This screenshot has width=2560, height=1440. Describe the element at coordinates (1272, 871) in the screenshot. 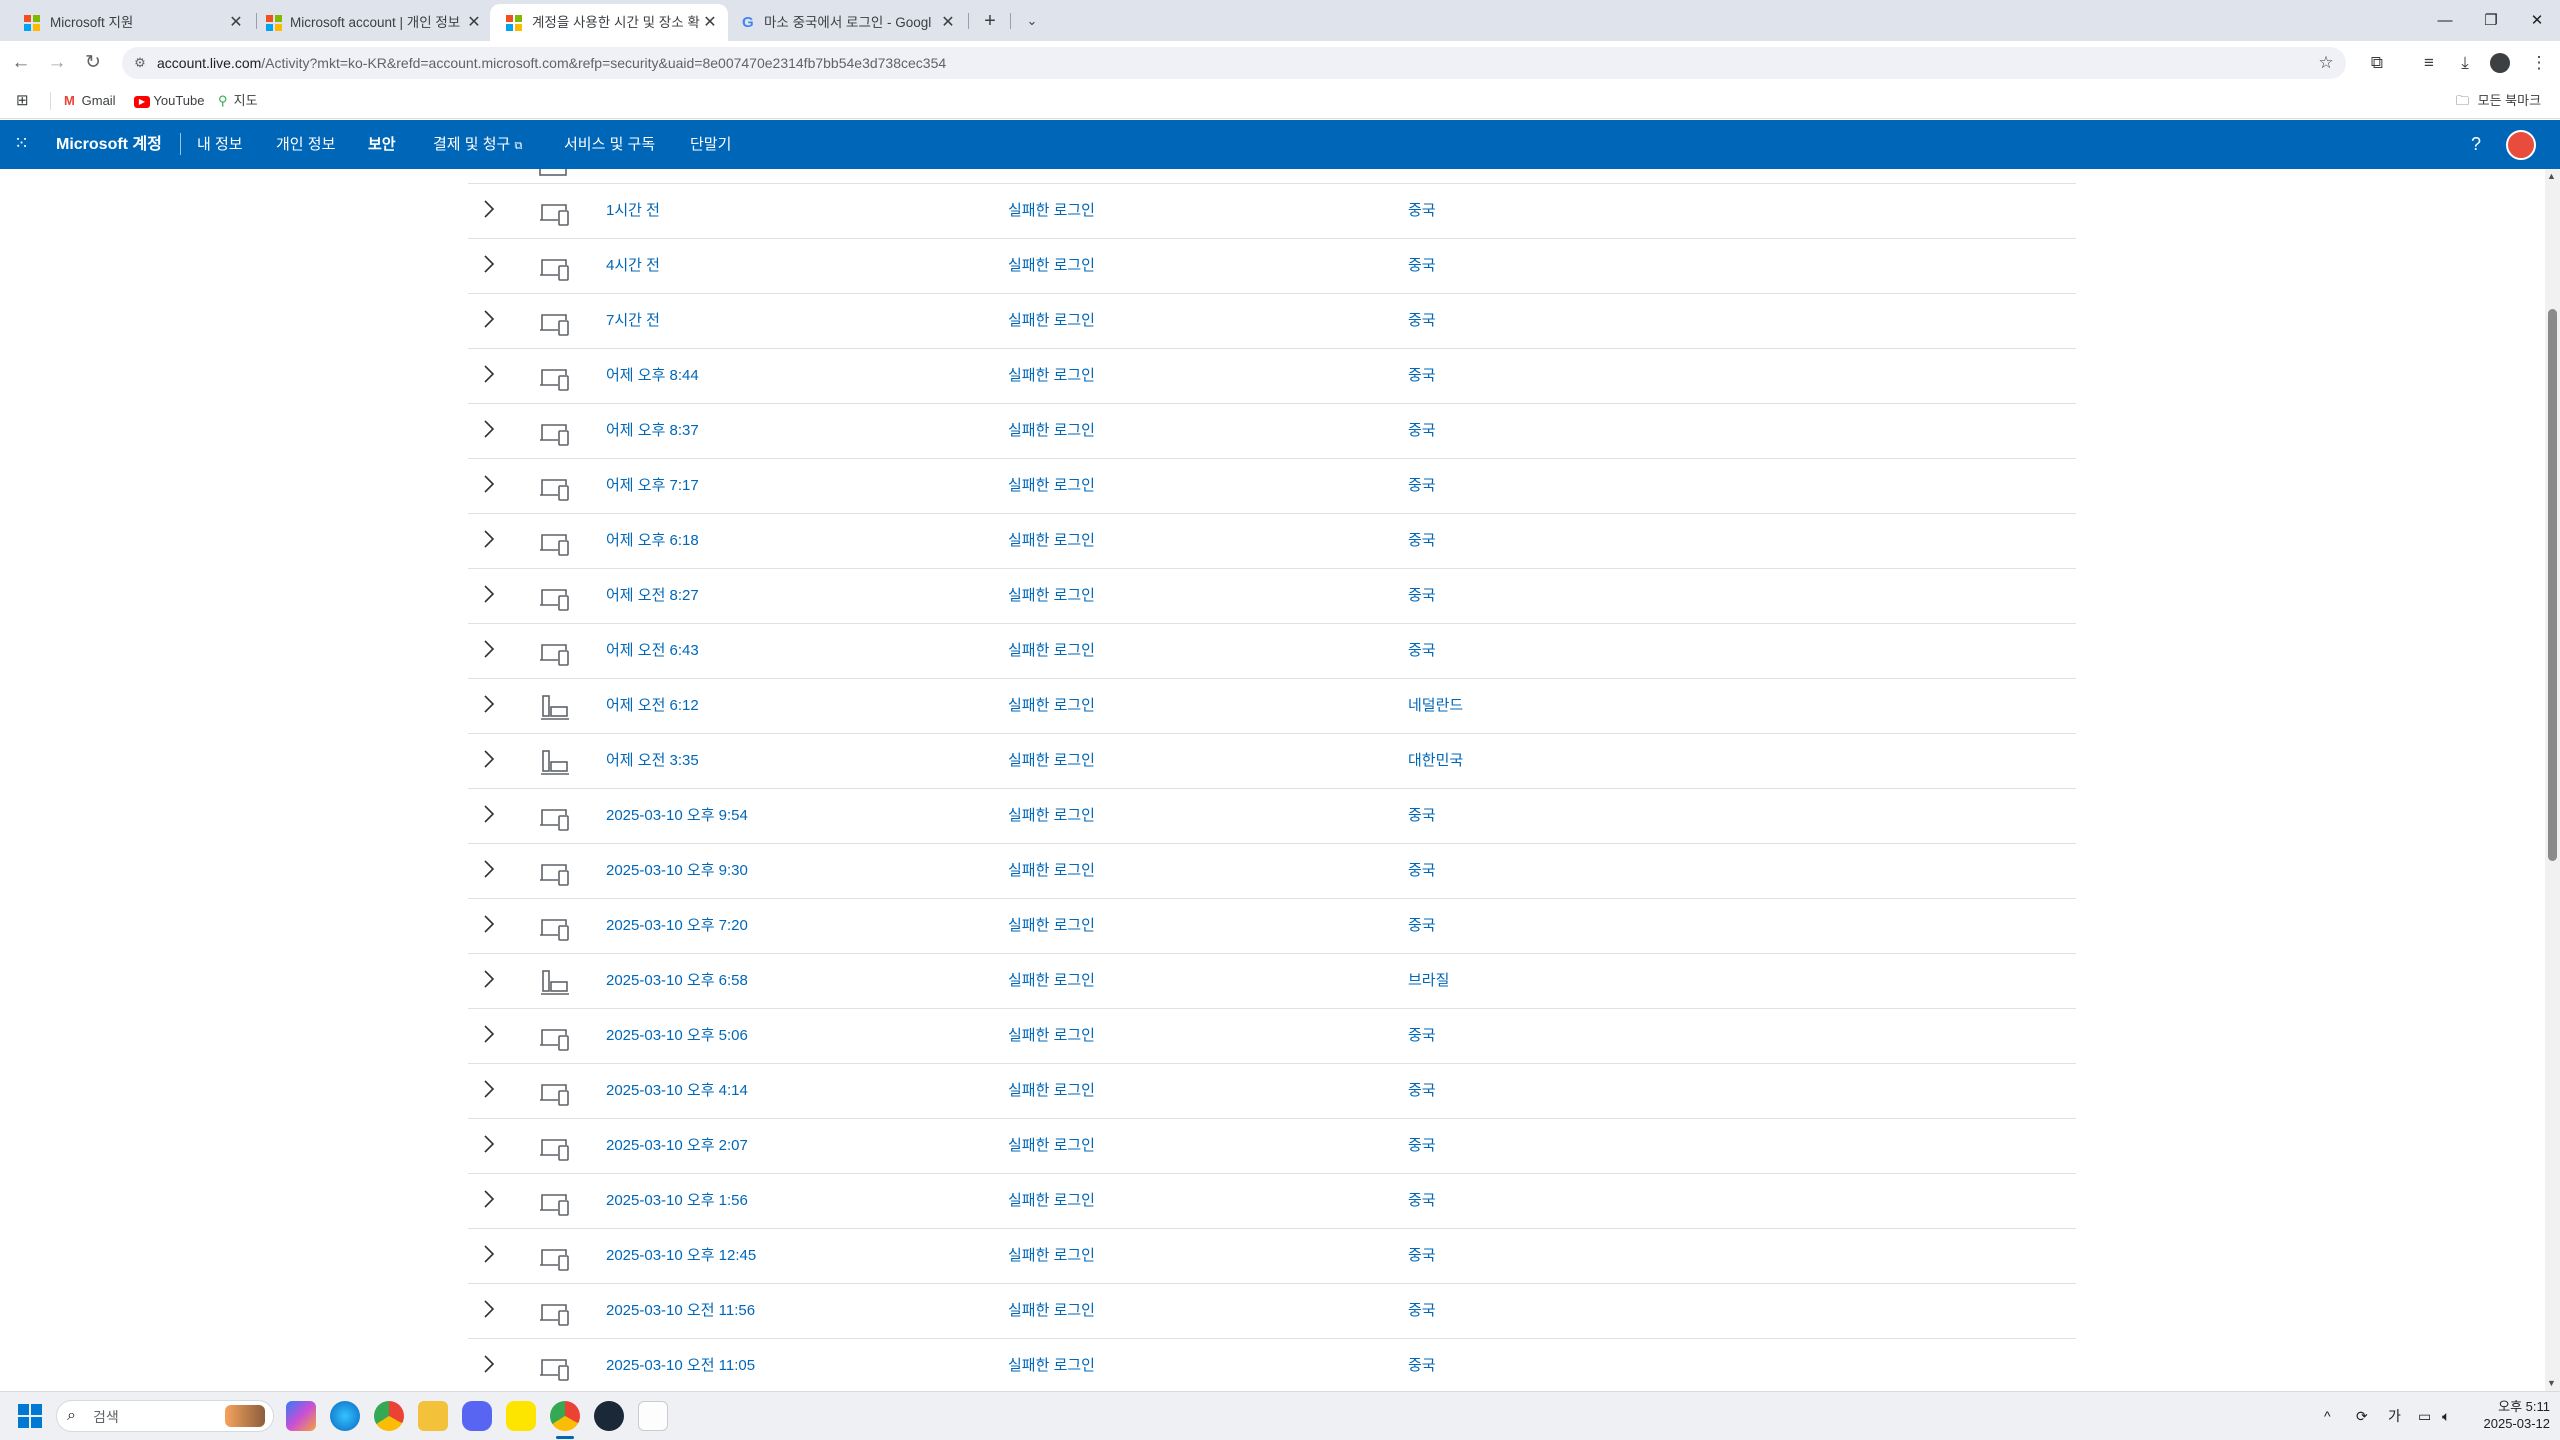

I see `activity-row: 2025-03-10 오후 9:30 실패한 로그인 중국` at that location.